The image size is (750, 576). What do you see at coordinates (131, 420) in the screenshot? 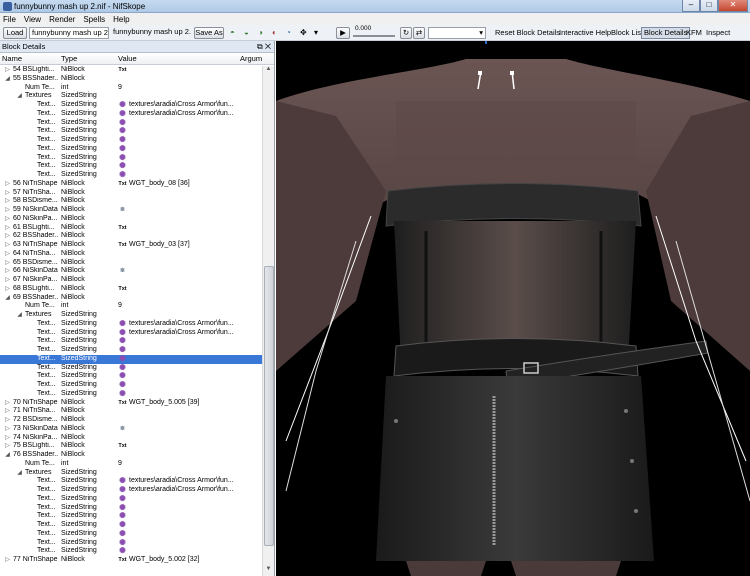
I see `tree-row: ▷ 72 BSDisme... NiBlock` at bounding box center [131, 420].